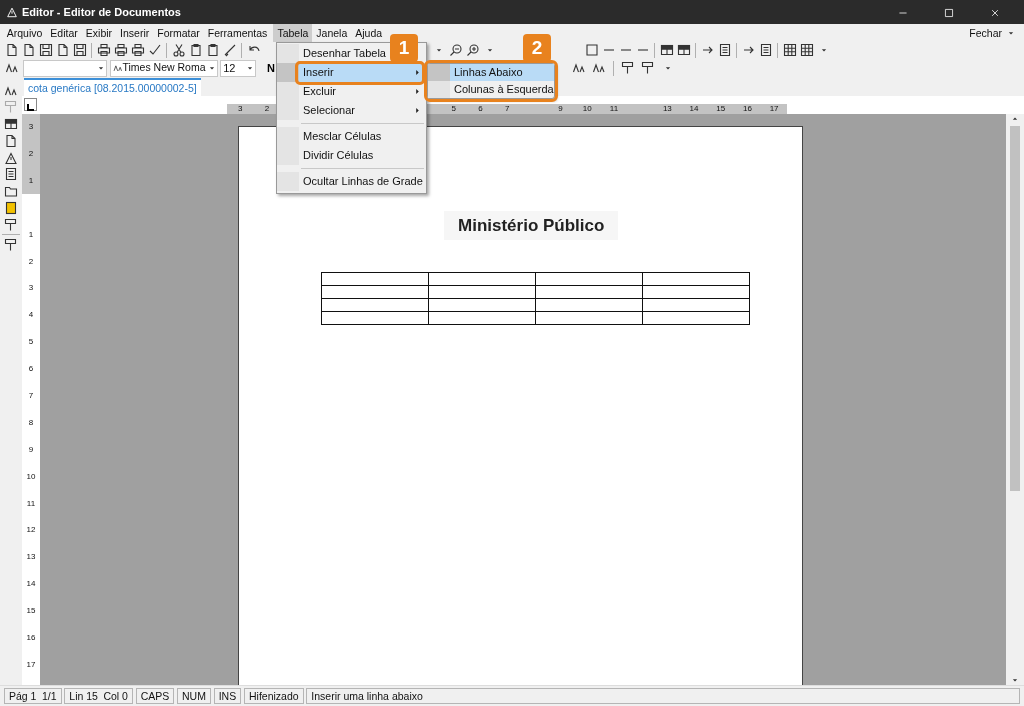 The width and height of the screenshot is (1024, 706). What do you see at coordinates (99, 33) in the screenshot?
I see `menu-item: Exibir` at bounding box center [99, 33].